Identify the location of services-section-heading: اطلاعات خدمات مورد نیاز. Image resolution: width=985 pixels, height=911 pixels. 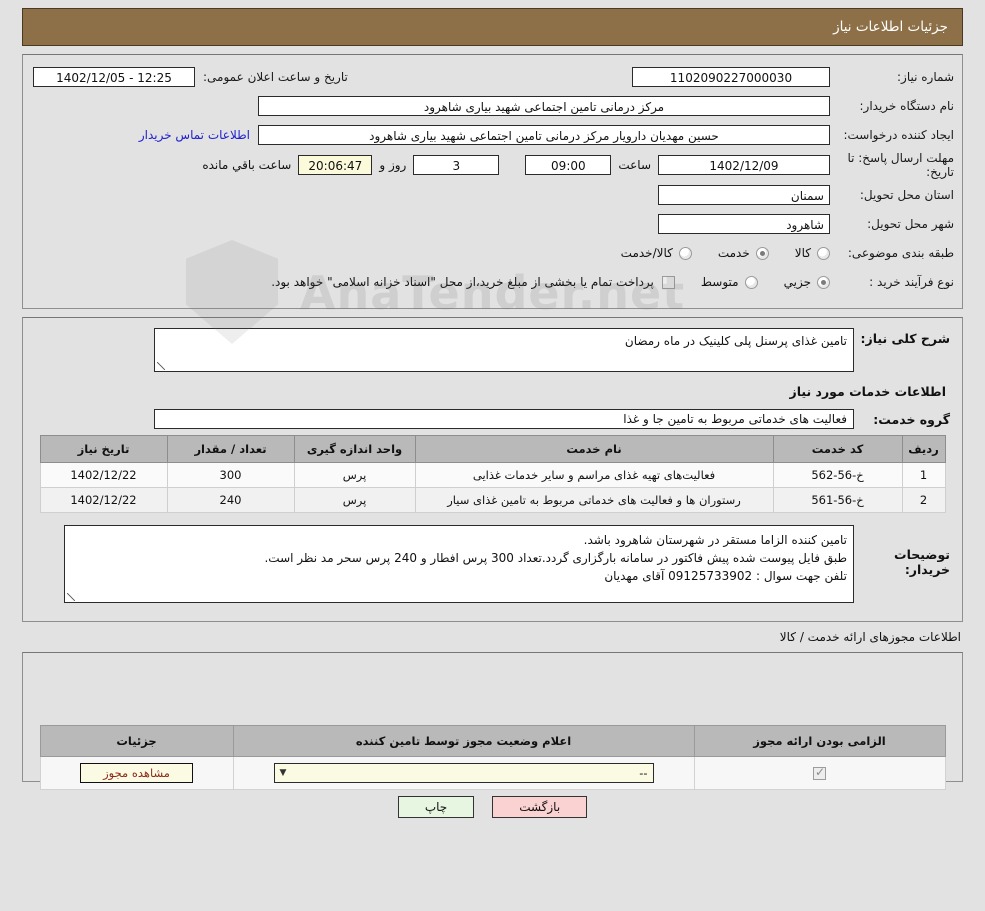
(868, 391).